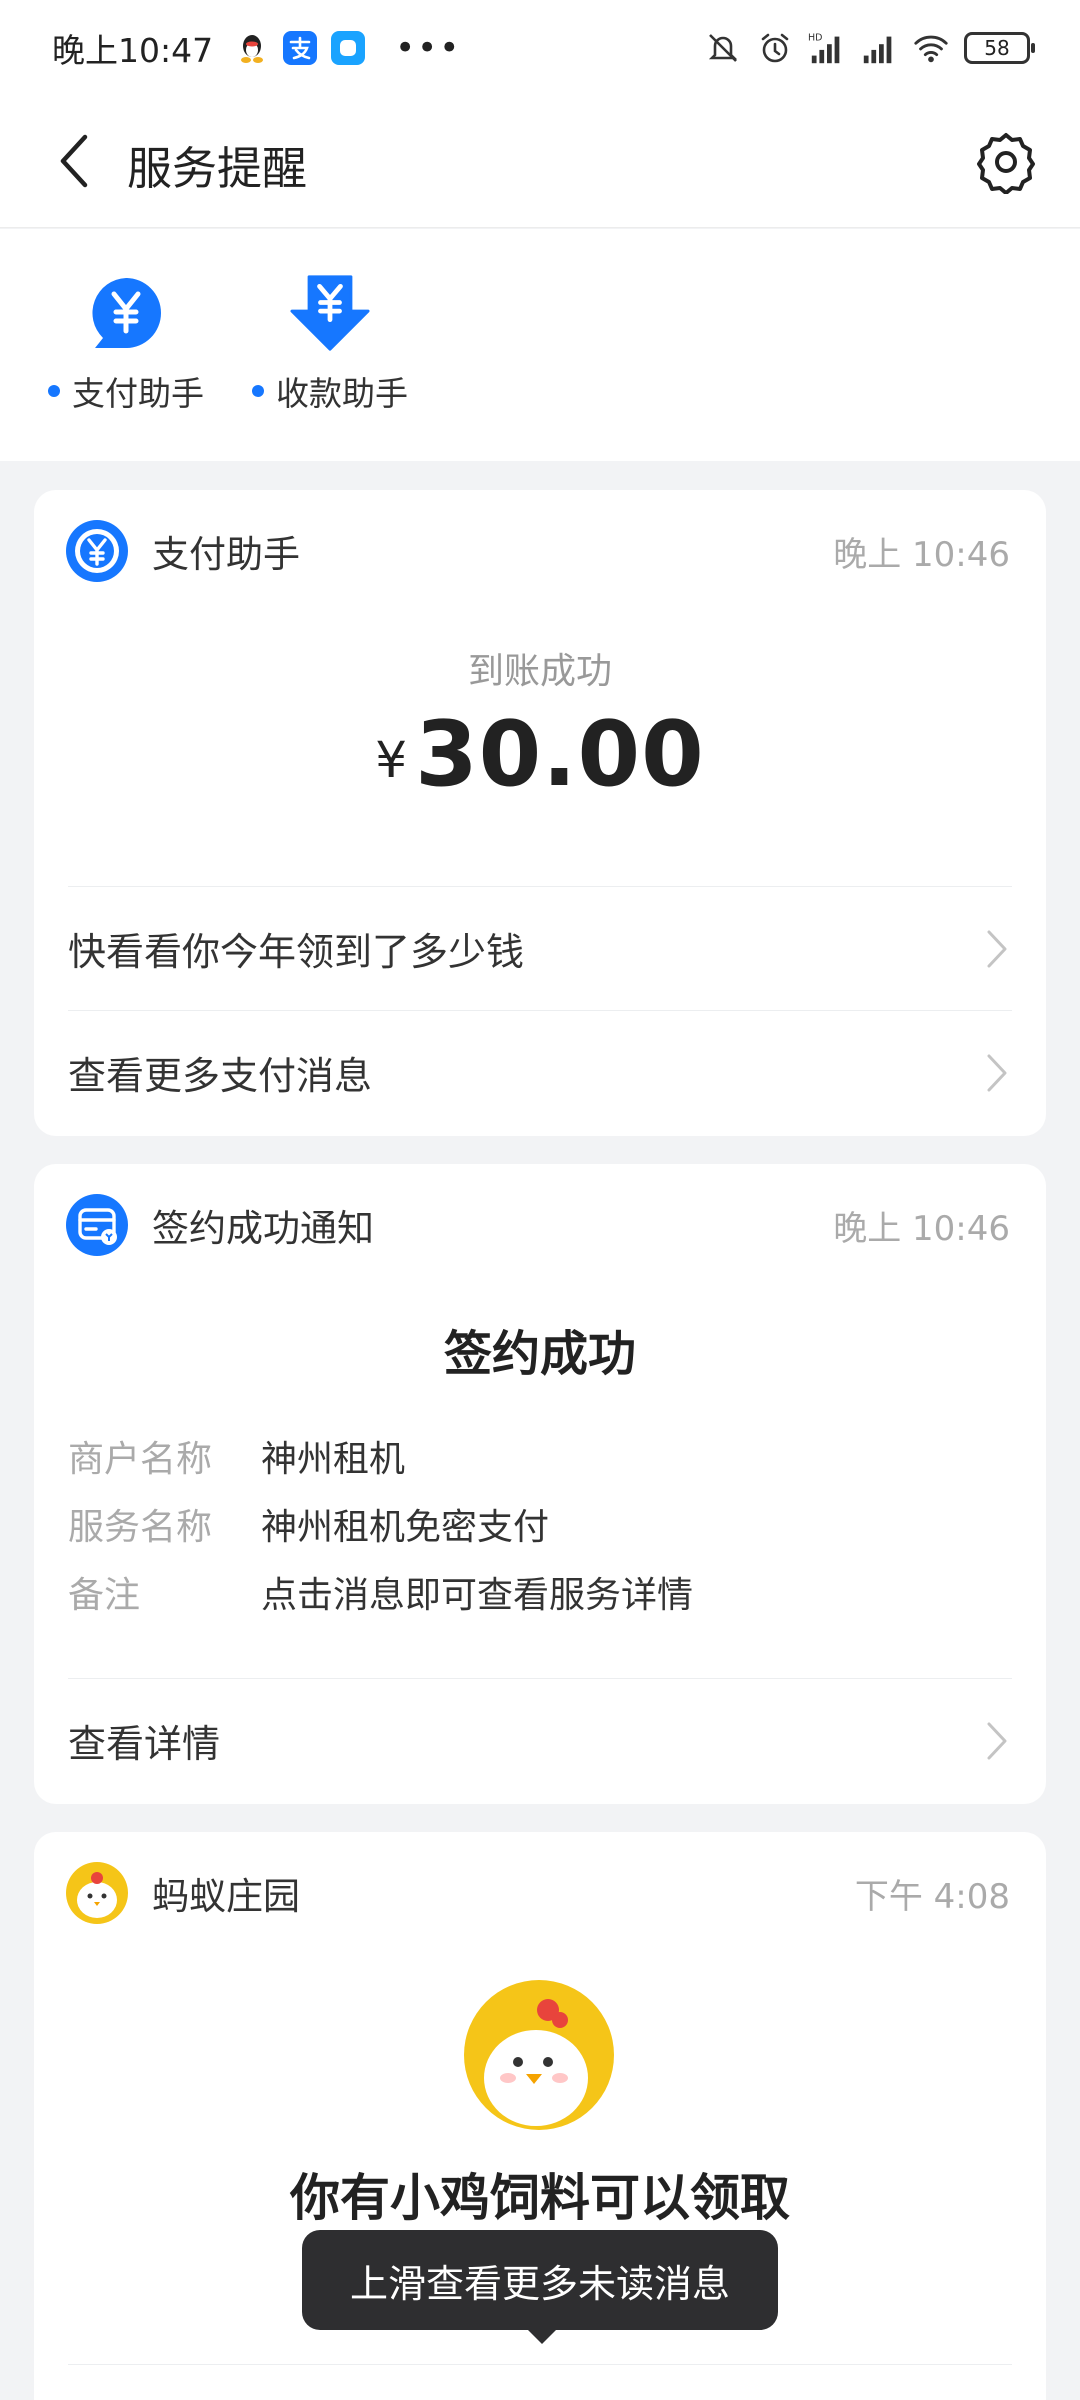 This screenshot has width=1080, height=2400. I want to click on shortcut-collection-assistant: 收款助手, so click(330, 344).